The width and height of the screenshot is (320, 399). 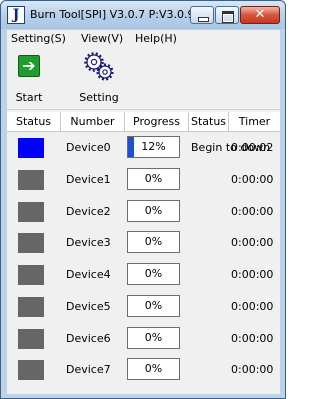 What do you see at coordinates (88, 370) in the screenshot?
I see `device-number: Device7` at bounding box center [88, 370].